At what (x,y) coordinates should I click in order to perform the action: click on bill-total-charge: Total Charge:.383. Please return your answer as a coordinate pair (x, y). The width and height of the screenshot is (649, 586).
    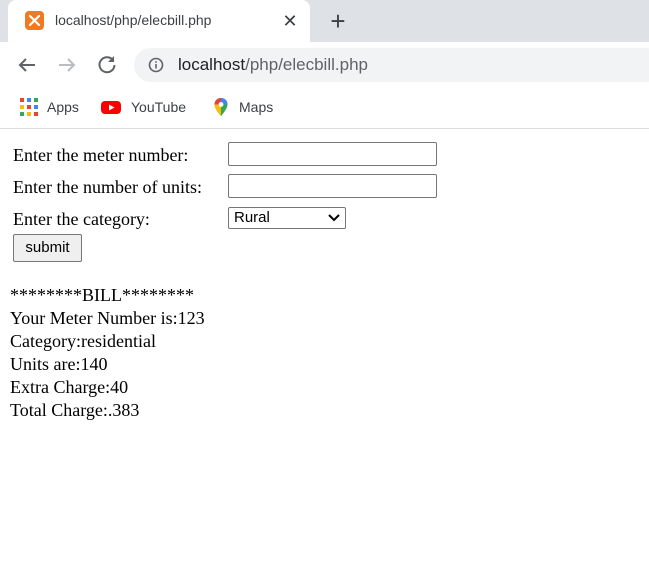
    Looking at the image, I should click on (75, 410).